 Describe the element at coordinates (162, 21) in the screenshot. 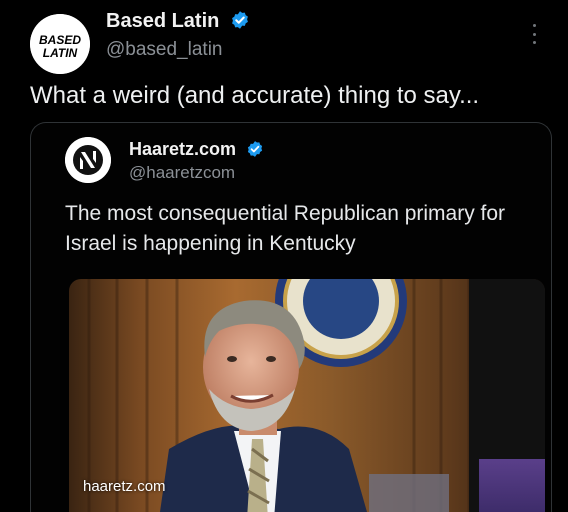

I see `author-name: Based Latin` at that location.